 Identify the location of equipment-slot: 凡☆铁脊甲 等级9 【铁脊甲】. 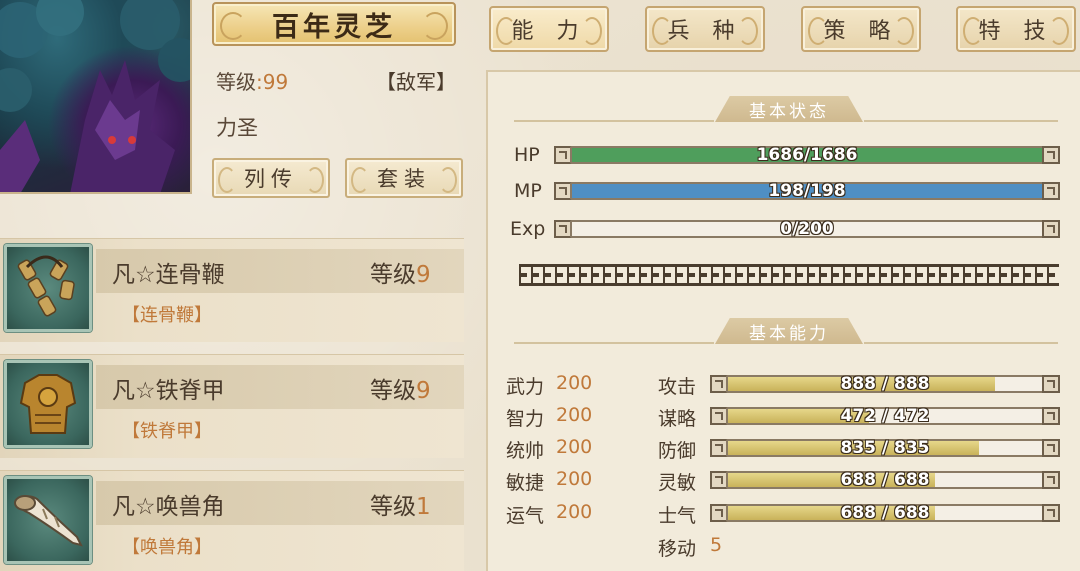
(232, 406).